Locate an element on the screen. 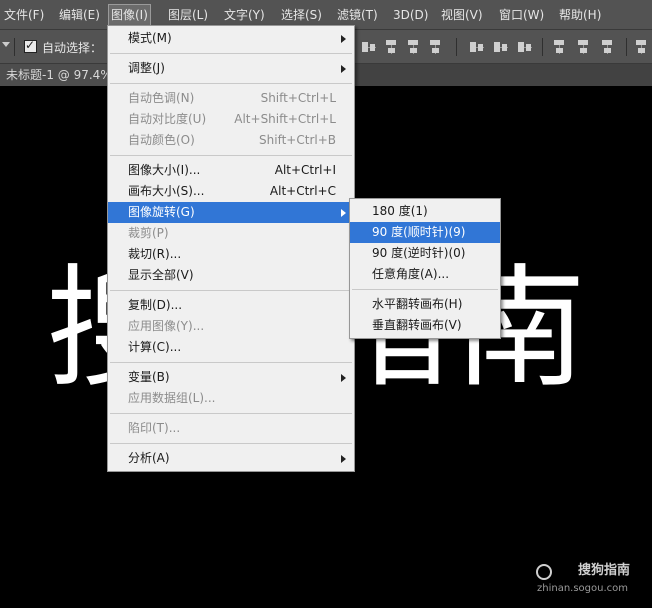 The height and width of the screenshot is (608, 652). menu-item-shortcut: Shift+Ctrl+L is located at coordinates (298, 98).